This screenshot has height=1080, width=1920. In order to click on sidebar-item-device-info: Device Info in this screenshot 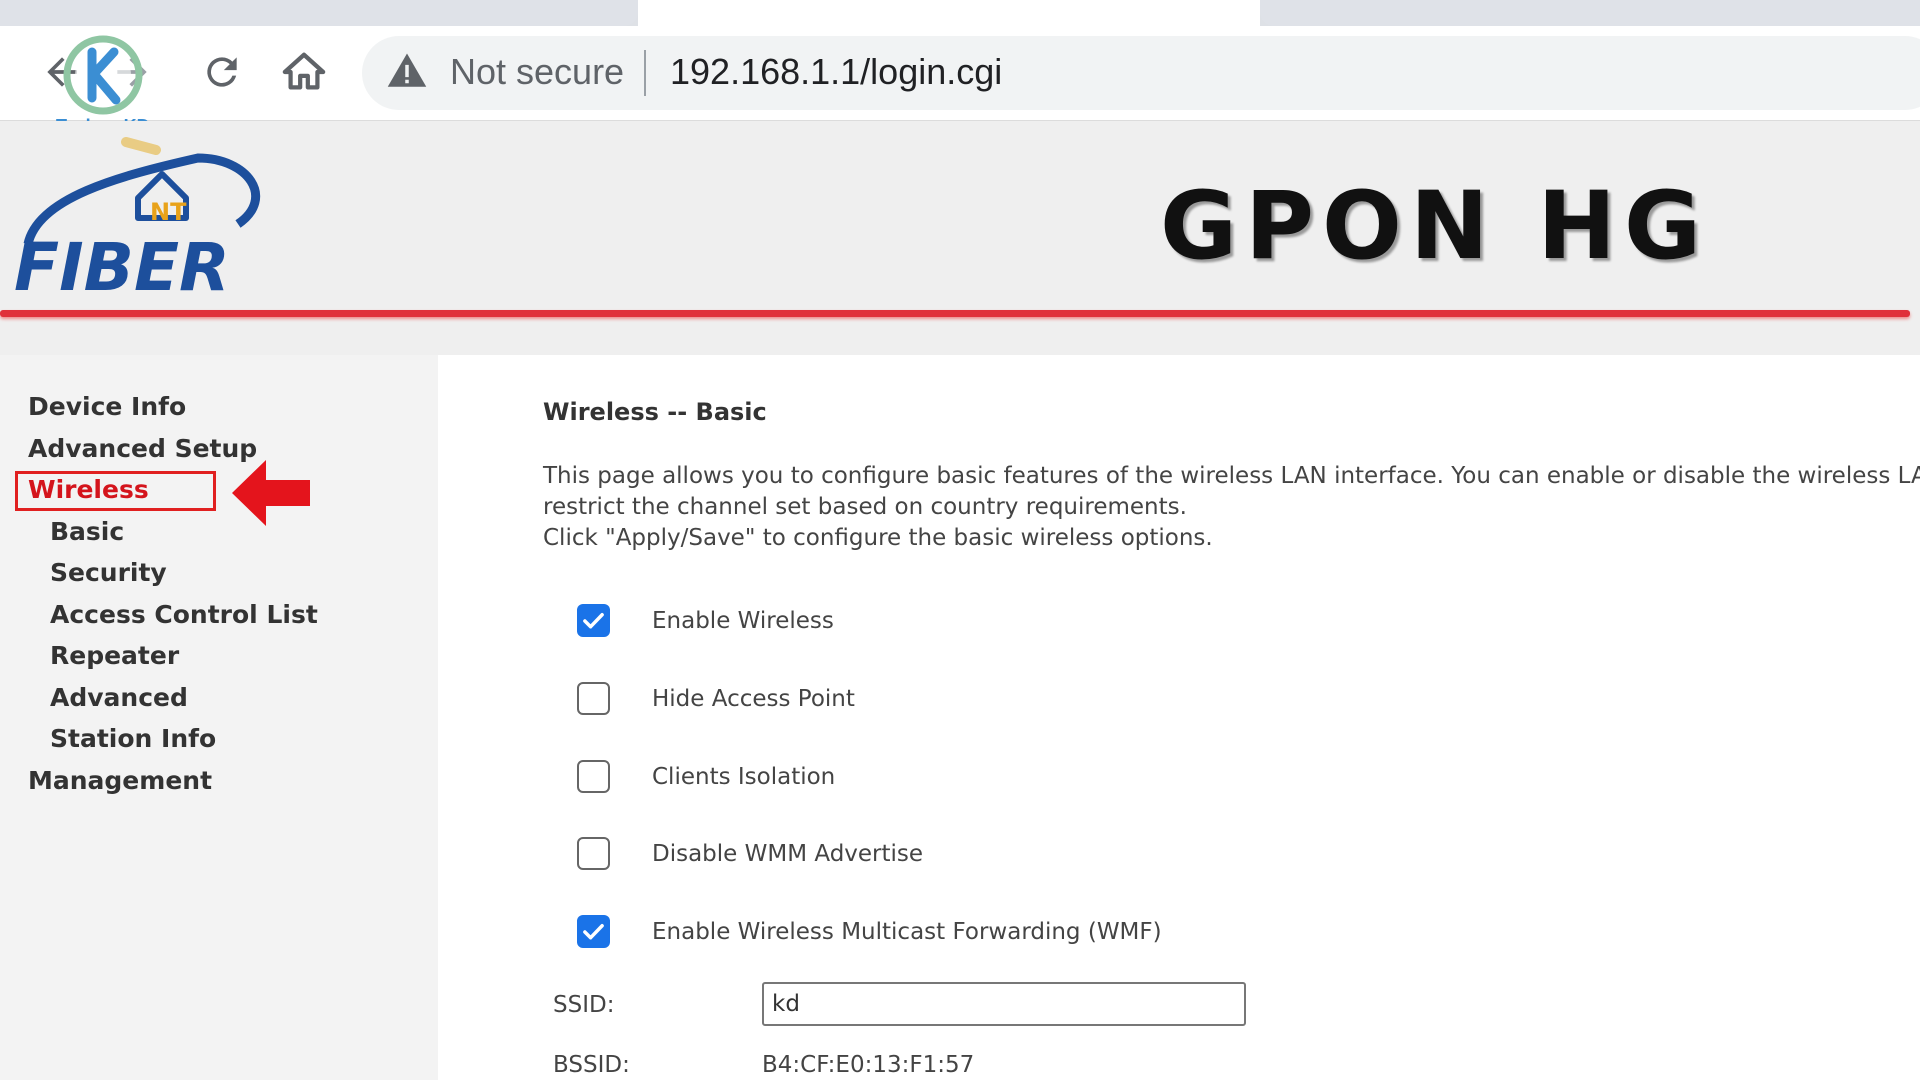, I will do `click(107, 406)`.